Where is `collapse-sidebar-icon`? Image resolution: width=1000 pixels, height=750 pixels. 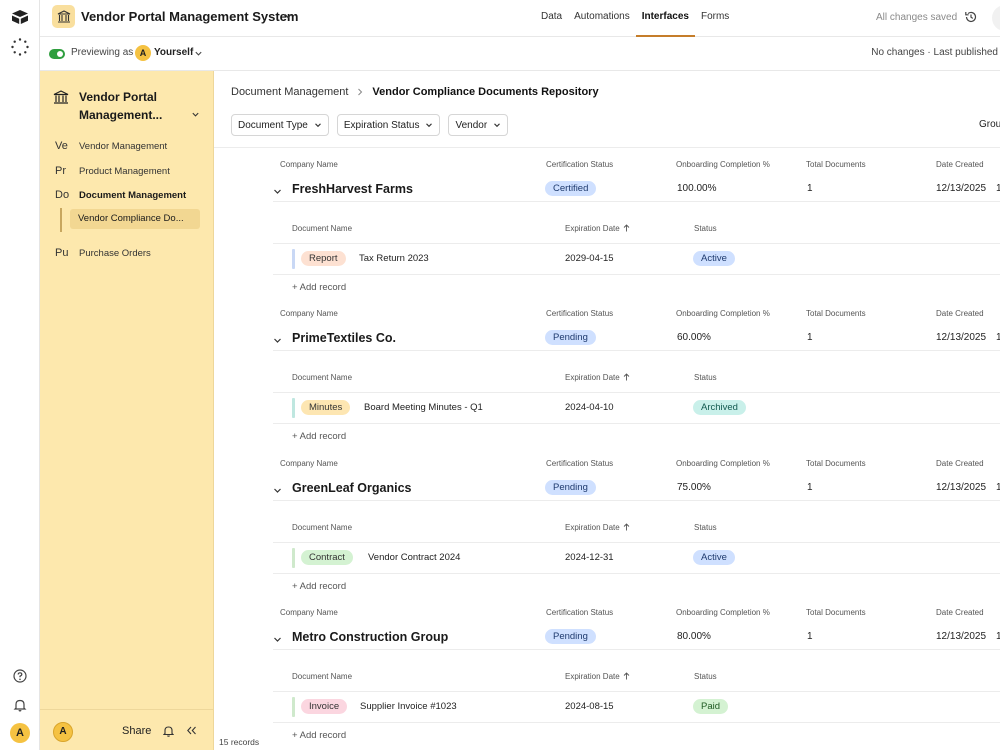
collapse-sidebar-icon is located at coordinates (191, 730).